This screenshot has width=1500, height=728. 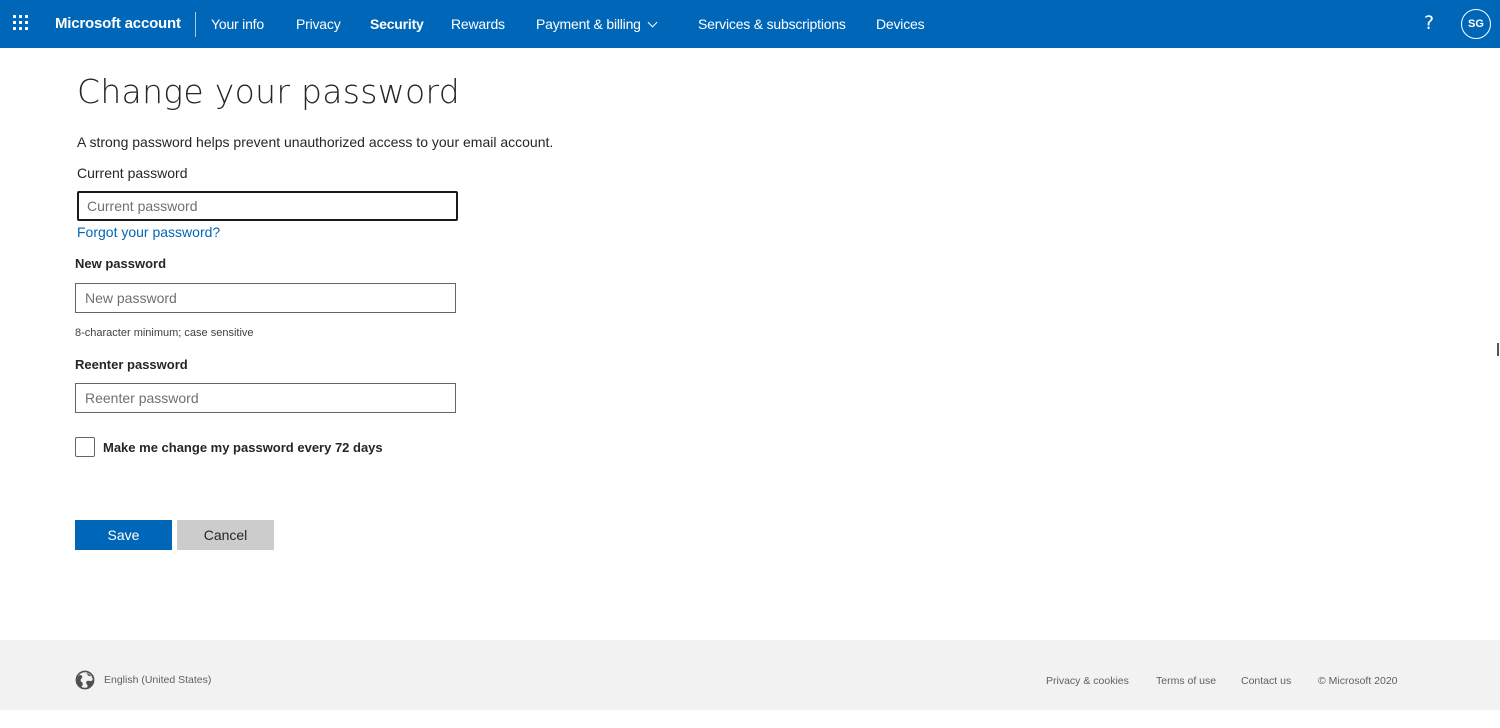 What do you see at coordinates (237, 24) in the screenshot?
I see `nav-your-info: Your info` at bounding box center [237, 24].